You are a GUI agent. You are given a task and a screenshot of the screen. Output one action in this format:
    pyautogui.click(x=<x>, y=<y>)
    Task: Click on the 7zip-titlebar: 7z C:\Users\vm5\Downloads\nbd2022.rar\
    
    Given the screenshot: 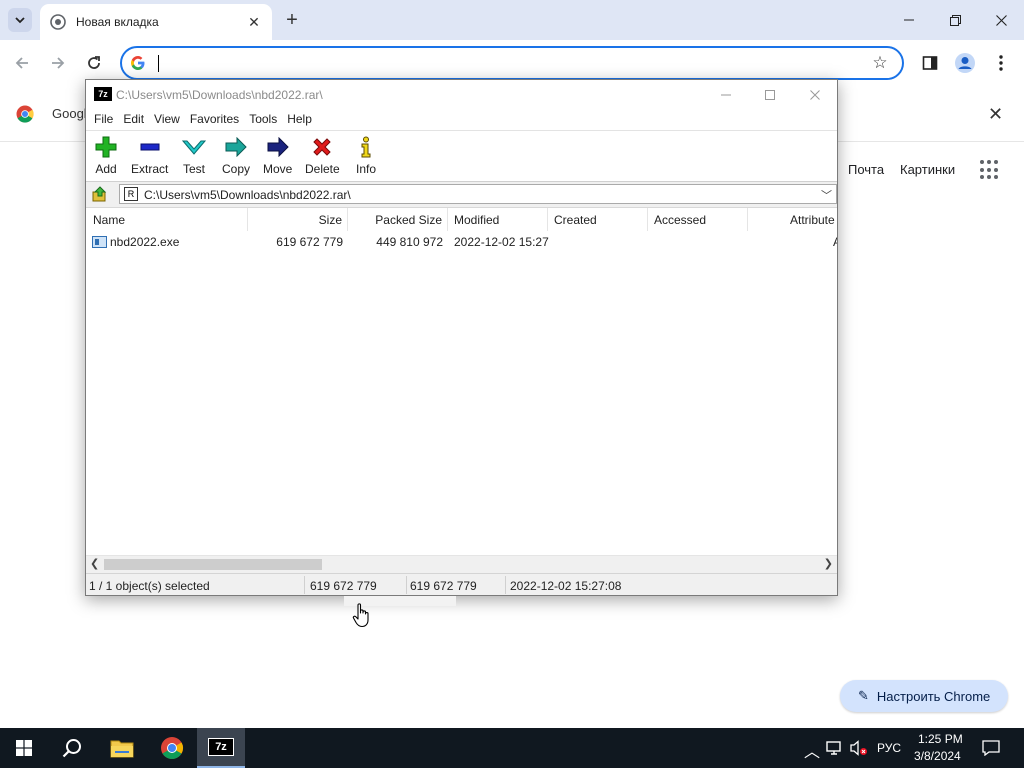 What is the action you would take?
    pyautogui.click(x=461, y=94)
    